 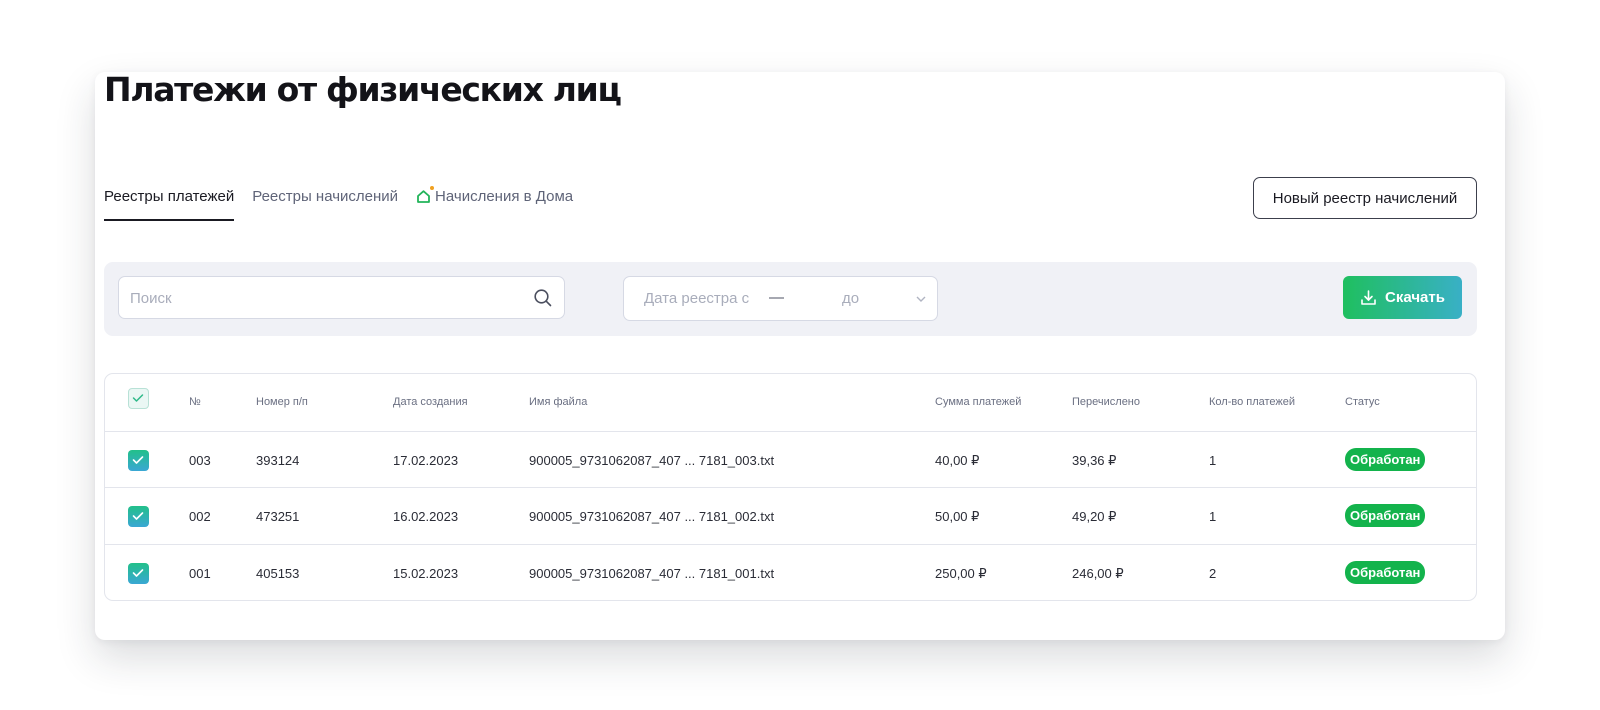 I want to click on cell-filename: 900005_9731062087_407 ... 7181_002.txt, so click(x=652, y=516).